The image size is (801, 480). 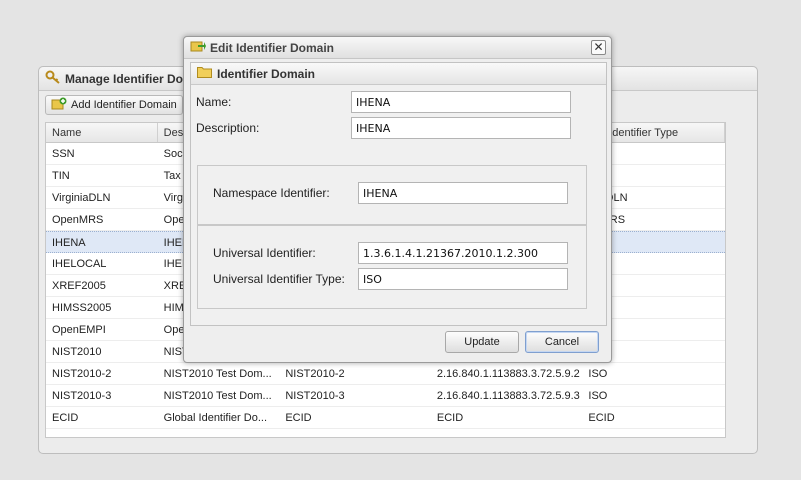 What do you see at coordinates (266, 73) in the screenshot?
I see `form-panel-title: Identifier Domain` at bounding box center [266, 73].